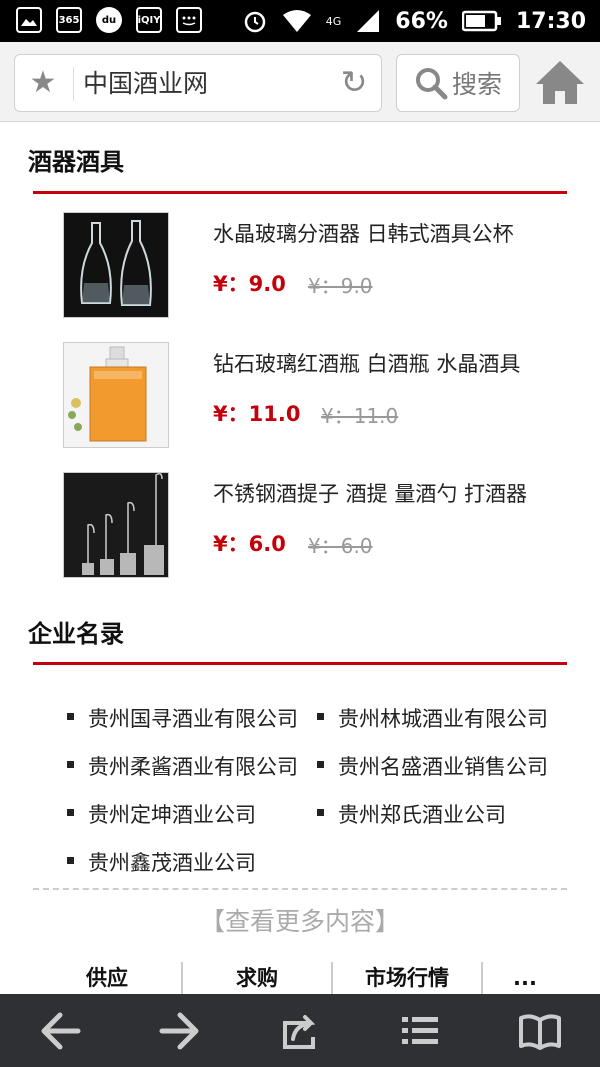 Image resolution: width=600 pixels, height=1067 pixels. I want to click on battery-percent: 66%, so click(421, 21).